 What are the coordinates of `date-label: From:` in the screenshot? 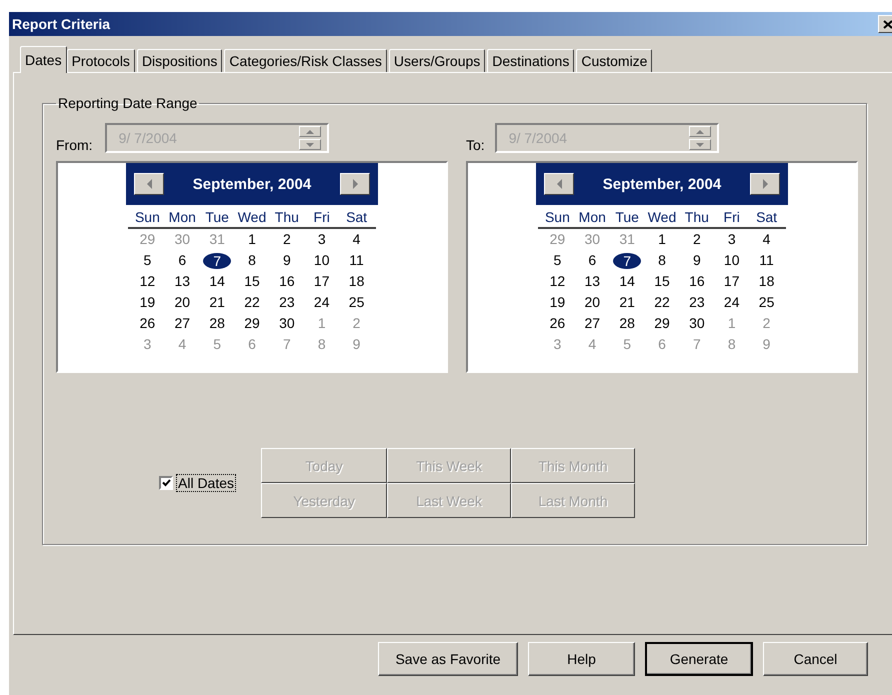 It's located at (74, 145).